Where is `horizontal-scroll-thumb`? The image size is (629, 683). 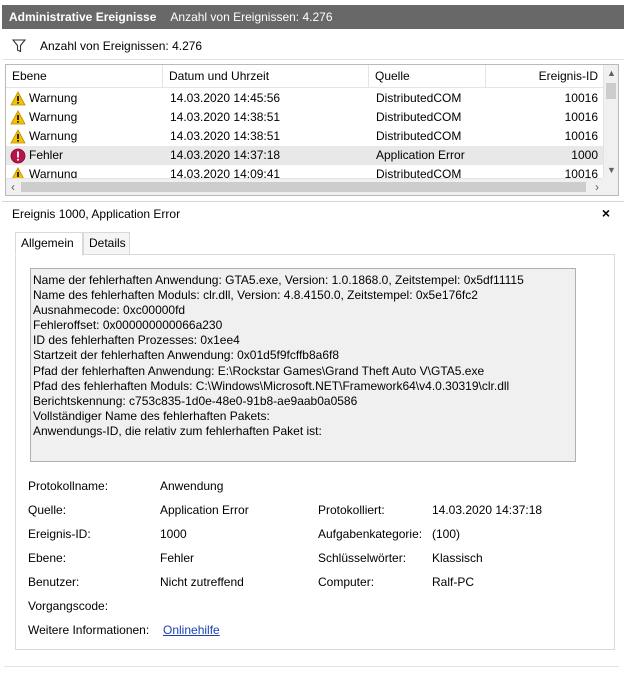
horizontal-scroll-thumb is located at coordinates (303, 187).